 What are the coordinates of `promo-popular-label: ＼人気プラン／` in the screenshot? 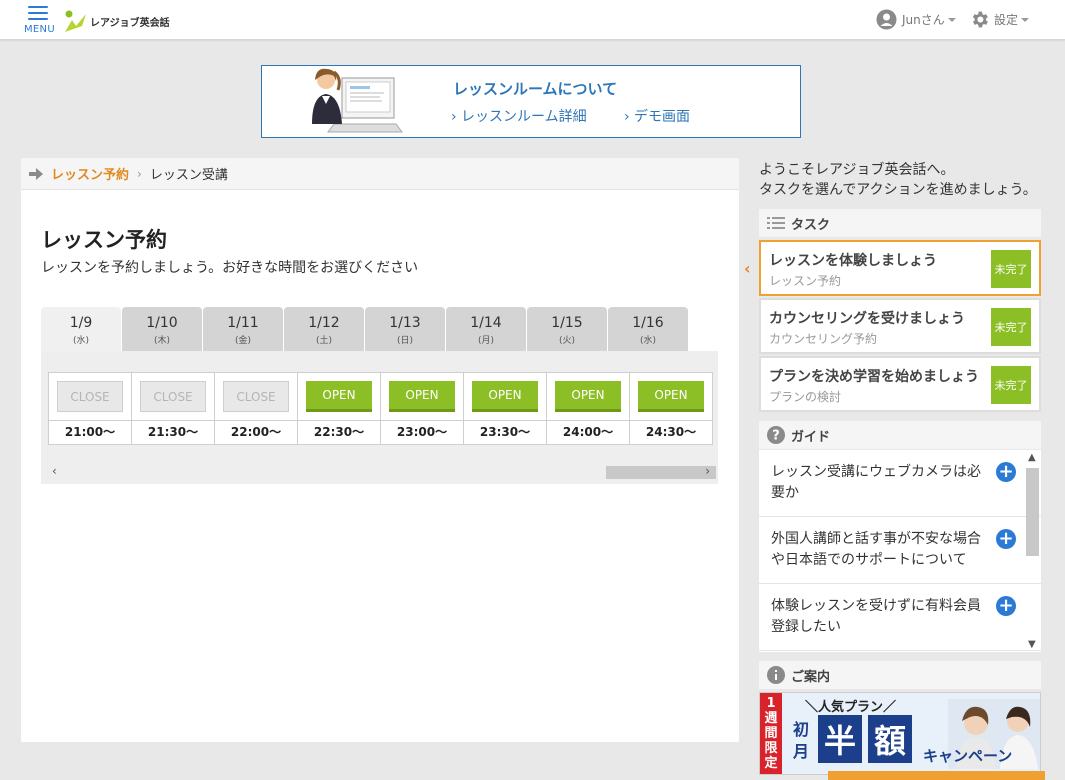 It's located at (851, 707).